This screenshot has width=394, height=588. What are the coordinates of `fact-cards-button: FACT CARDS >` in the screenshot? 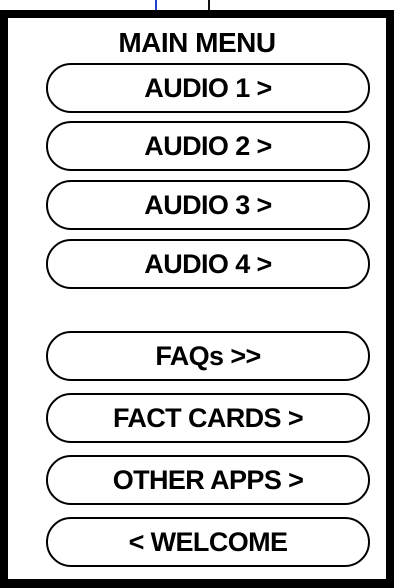 It's located at (208, 418).